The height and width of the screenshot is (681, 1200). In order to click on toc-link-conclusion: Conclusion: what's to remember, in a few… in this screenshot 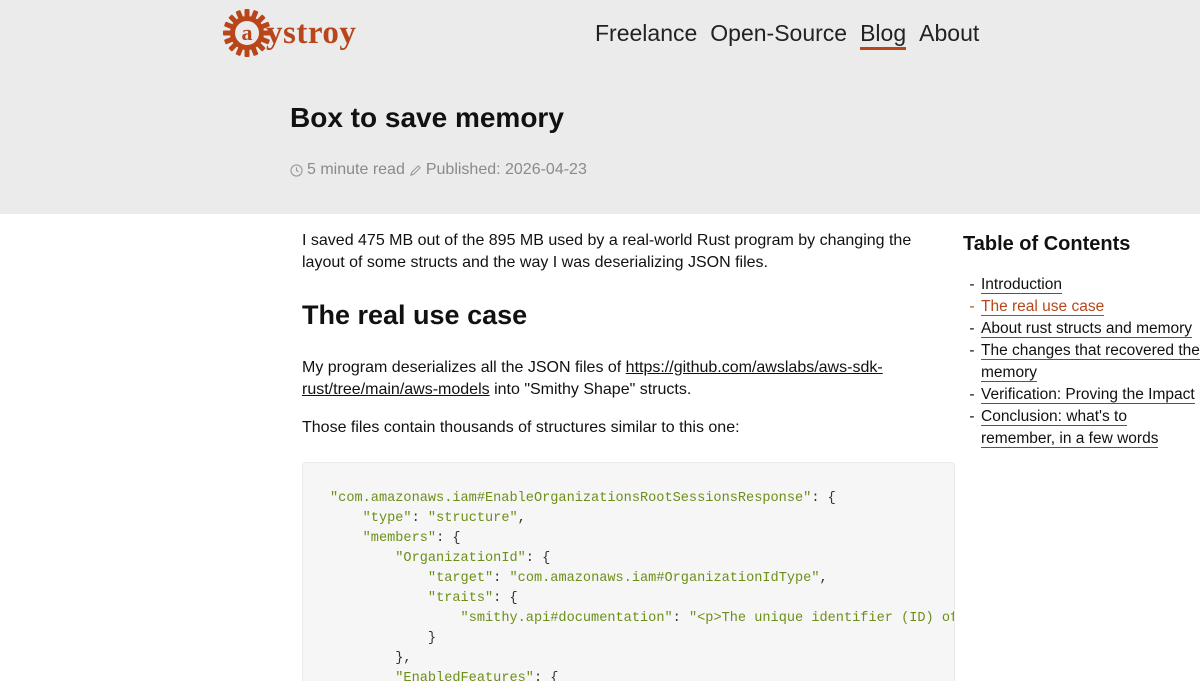, I will do `click(1070, 428)`.